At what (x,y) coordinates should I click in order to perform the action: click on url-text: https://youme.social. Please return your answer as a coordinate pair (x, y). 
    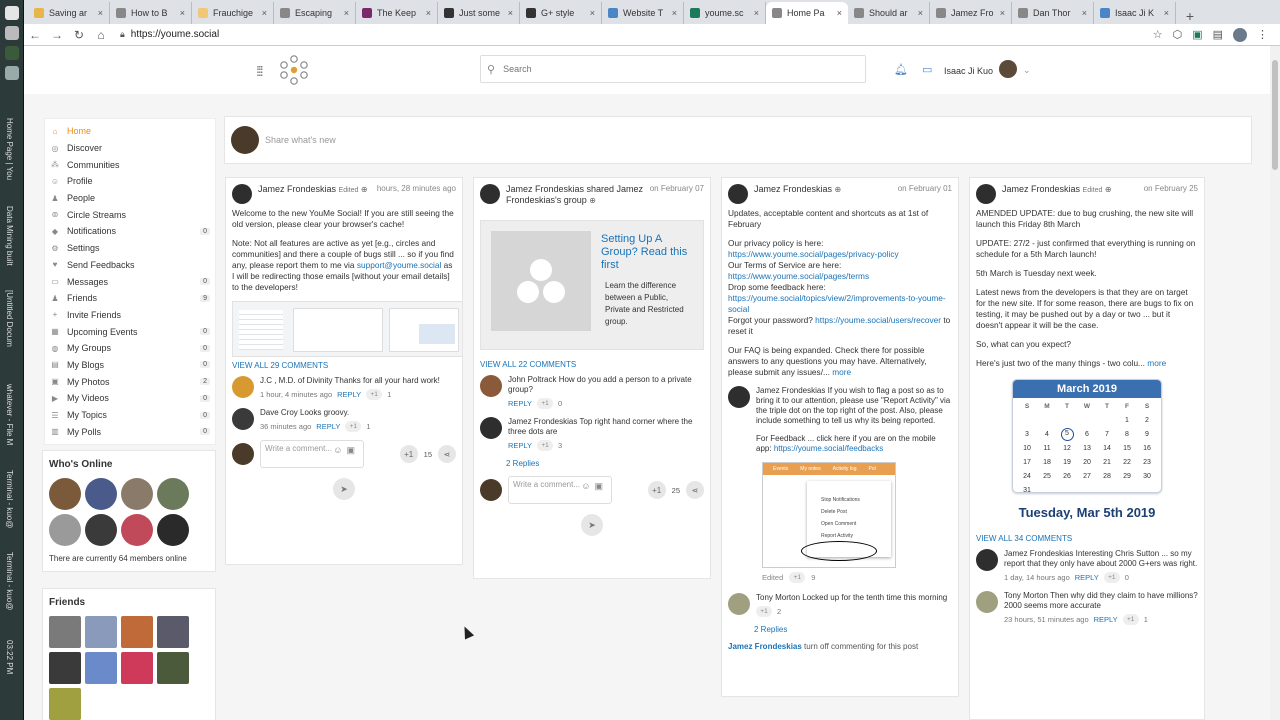
    Looking at the image, I should click on (175, 34).